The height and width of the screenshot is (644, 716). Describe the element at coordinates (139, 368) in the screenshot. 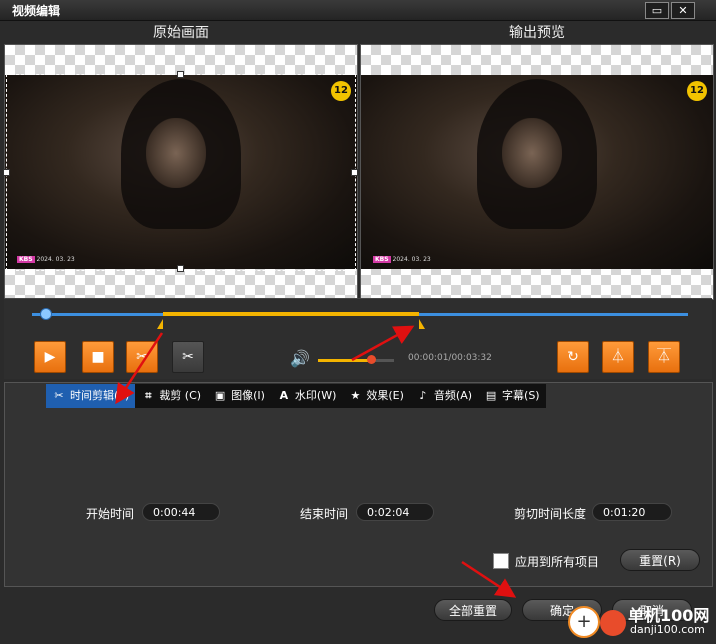

I see `arrow-to-trim-tab` at that location.